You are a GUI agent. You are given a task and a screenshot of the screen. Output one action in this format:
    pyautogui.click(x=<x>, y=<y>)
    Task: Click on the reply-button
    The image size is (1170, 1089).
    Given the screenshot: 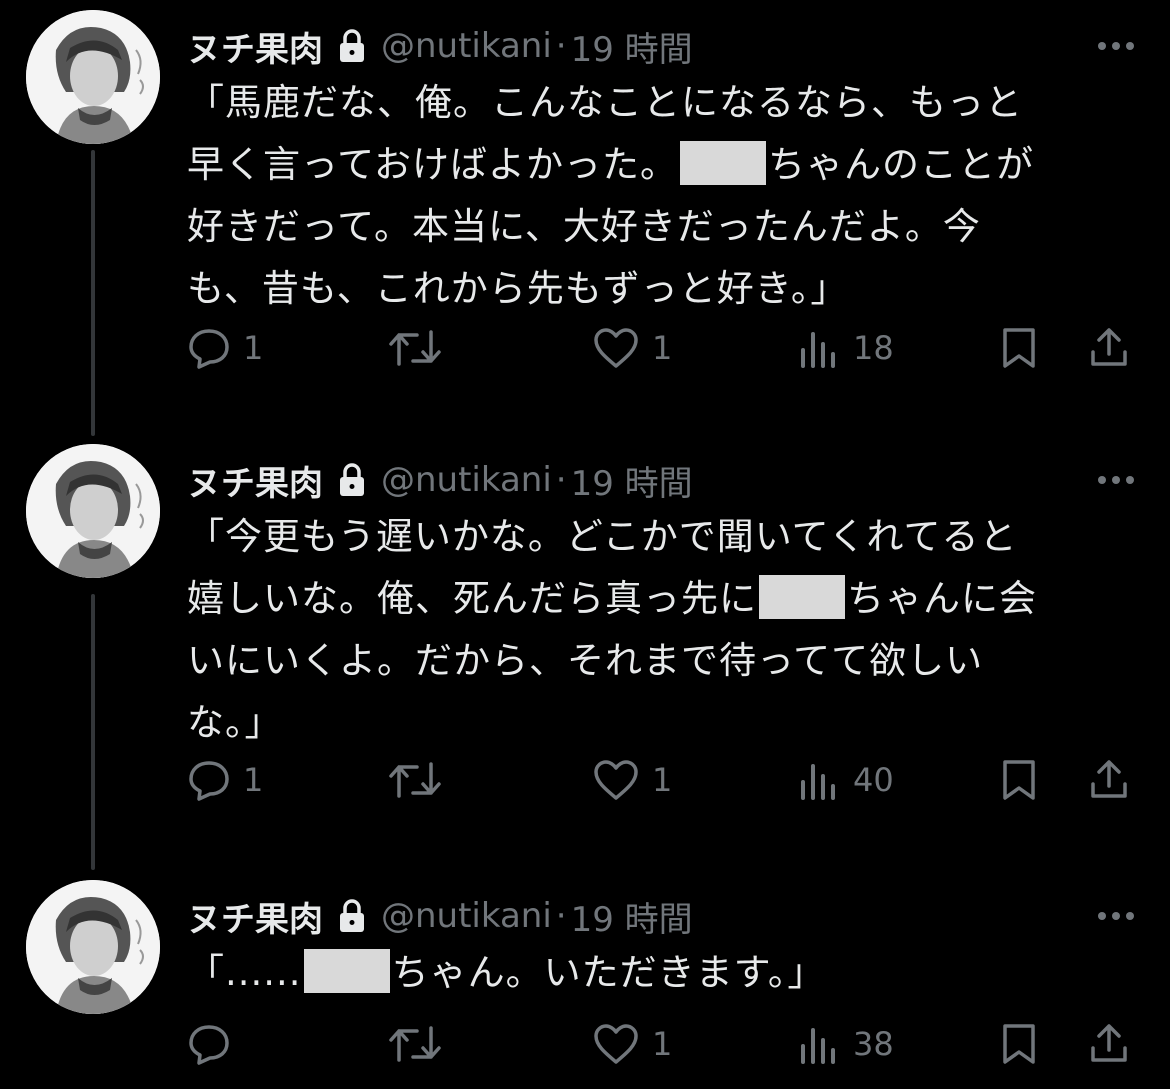 What is the action you would take?
    pyautogui.click(x=215, y=1044)
    